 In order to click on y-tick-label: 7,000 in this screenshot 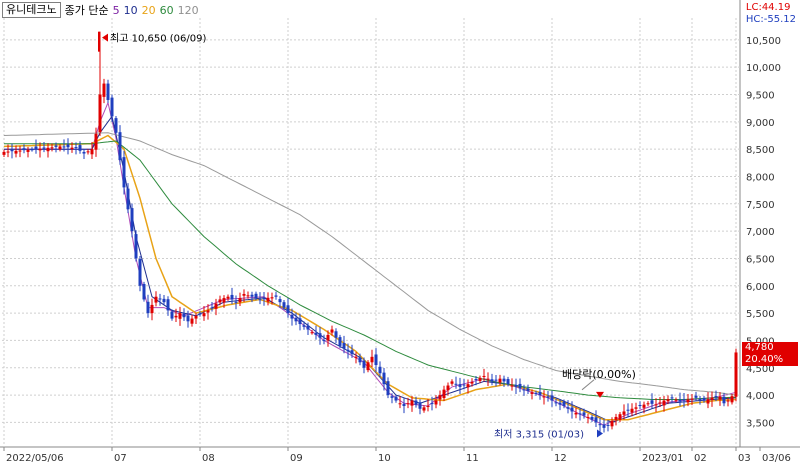, I will do `click(760, 232)`.